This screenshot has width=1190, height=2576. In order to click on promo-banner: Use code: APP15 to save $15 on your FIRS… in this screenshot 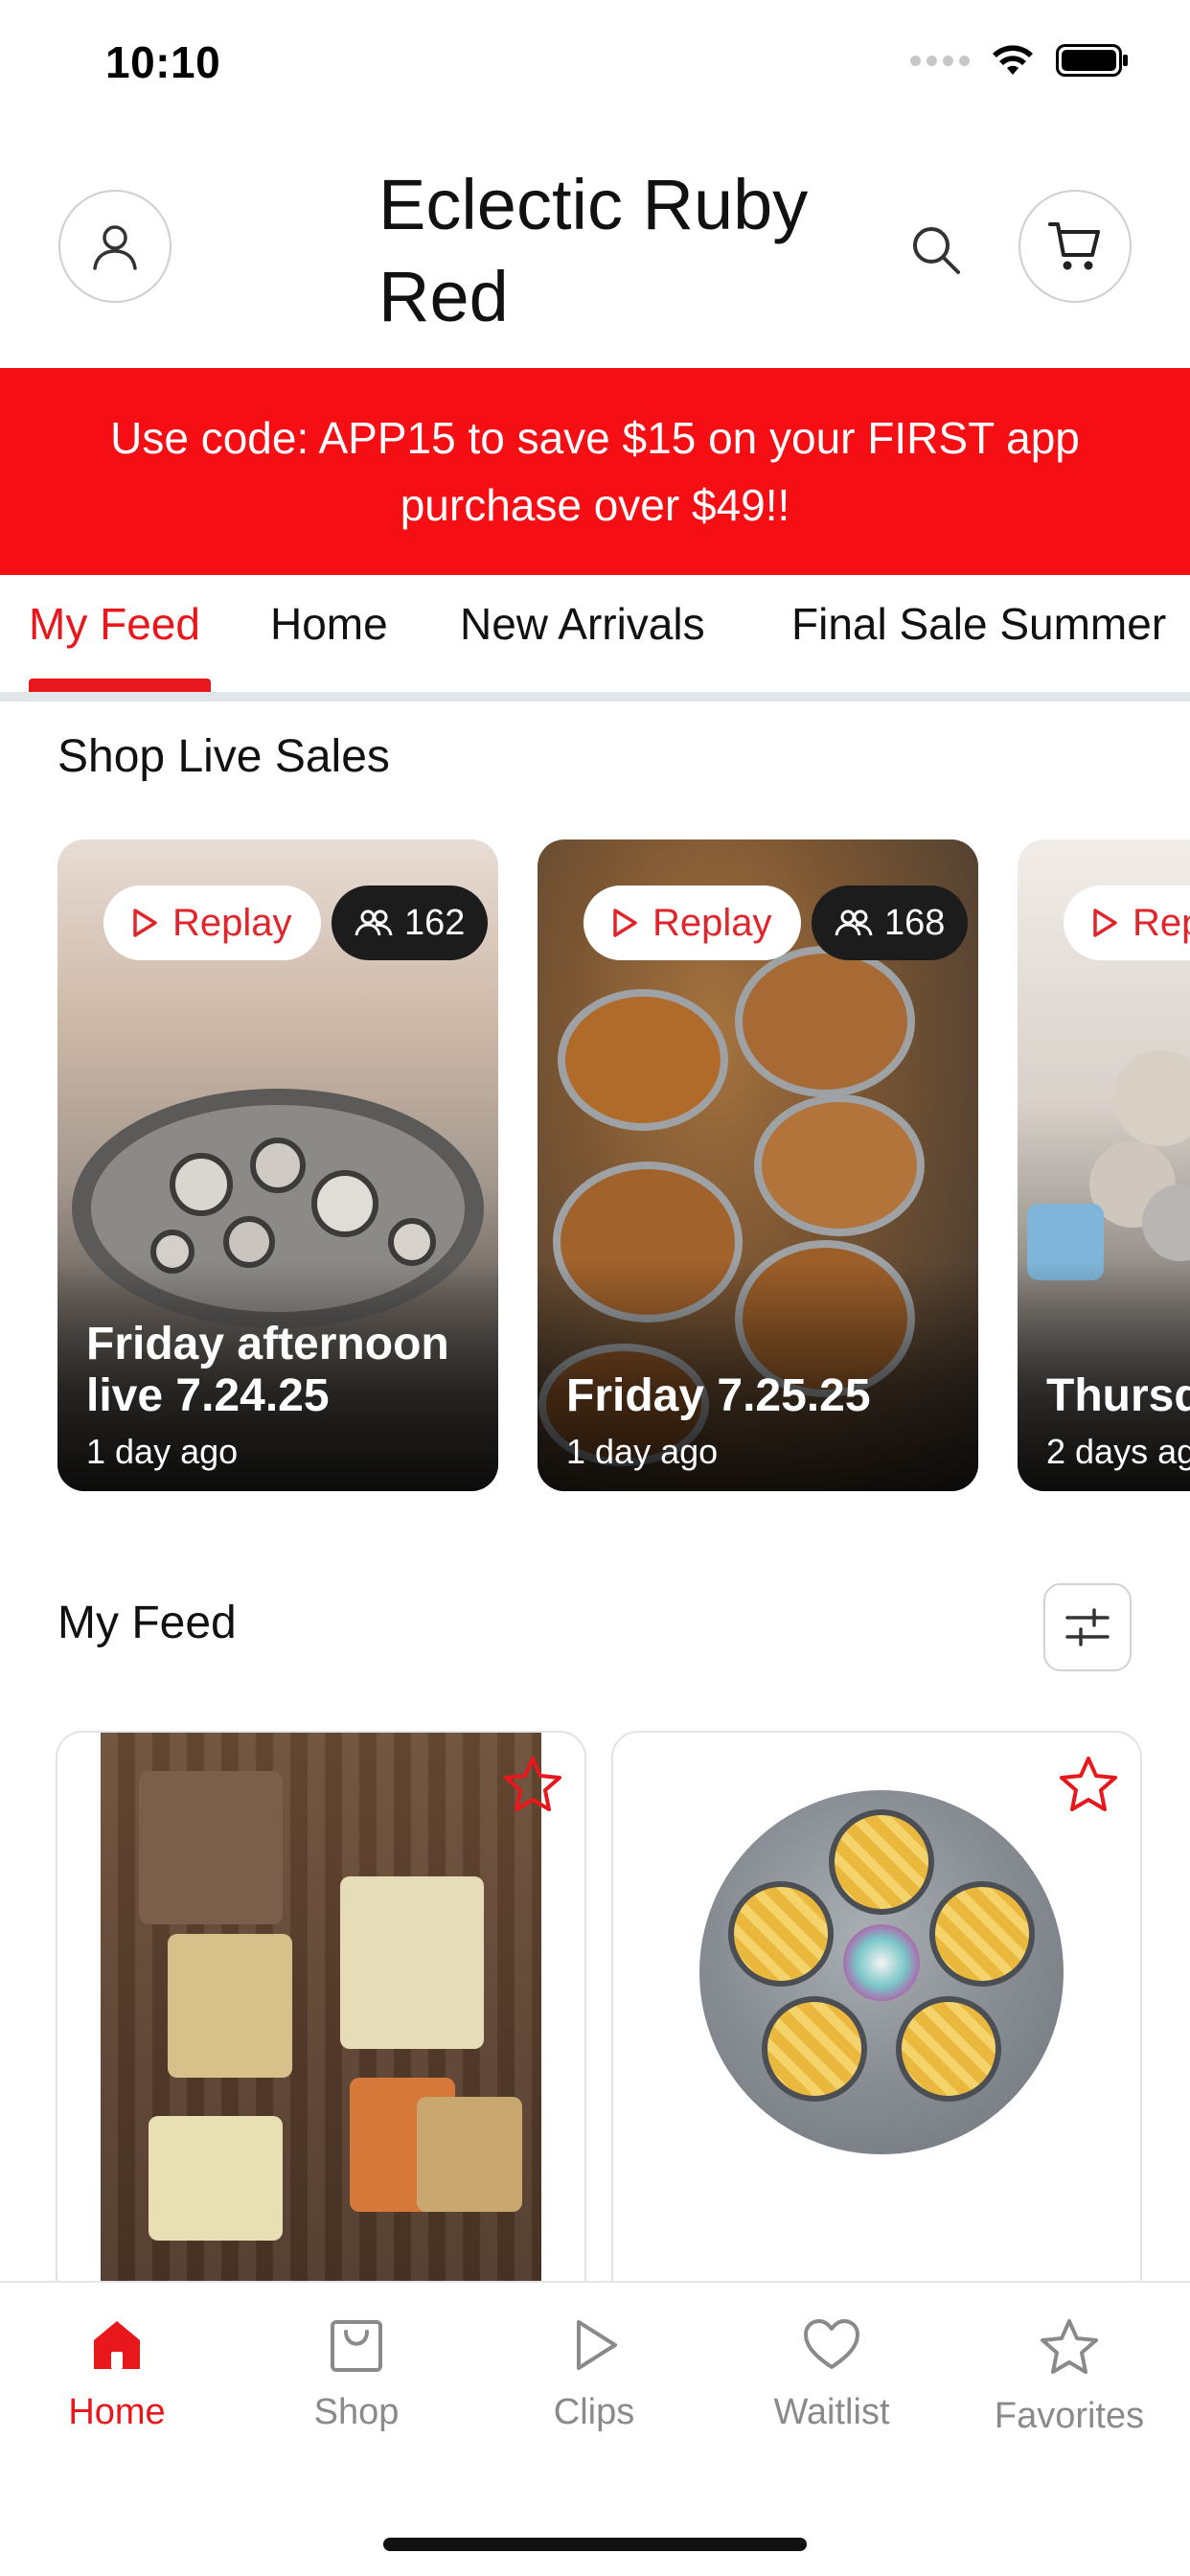, I will do `click(595, 471)`.